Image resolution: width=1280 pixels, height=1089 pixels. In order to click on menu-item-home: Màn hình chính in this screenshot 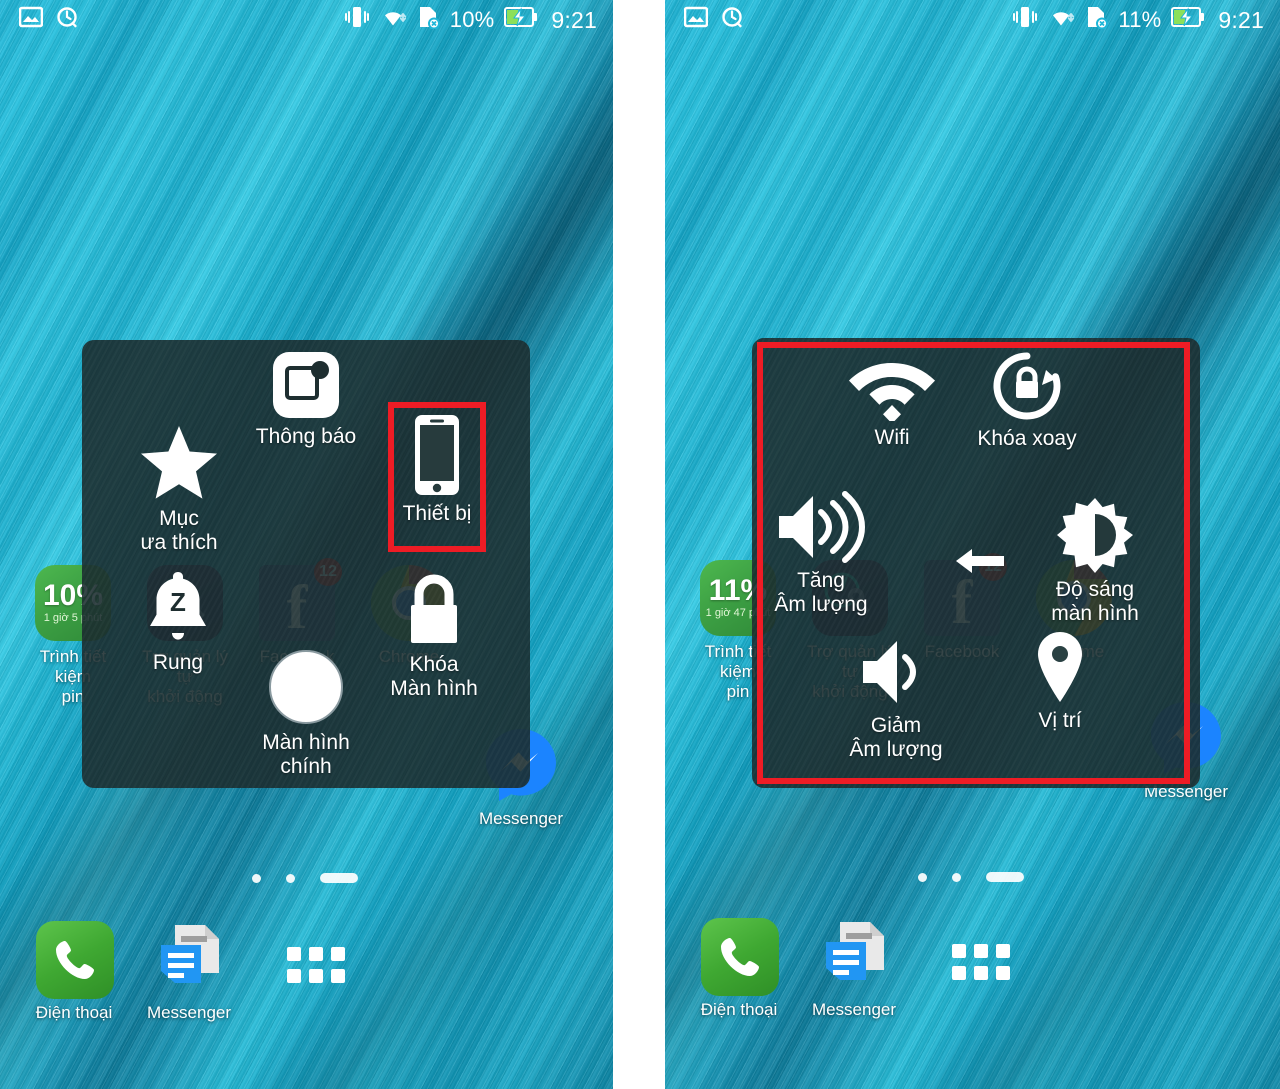, I will do `click(306, 713)`.